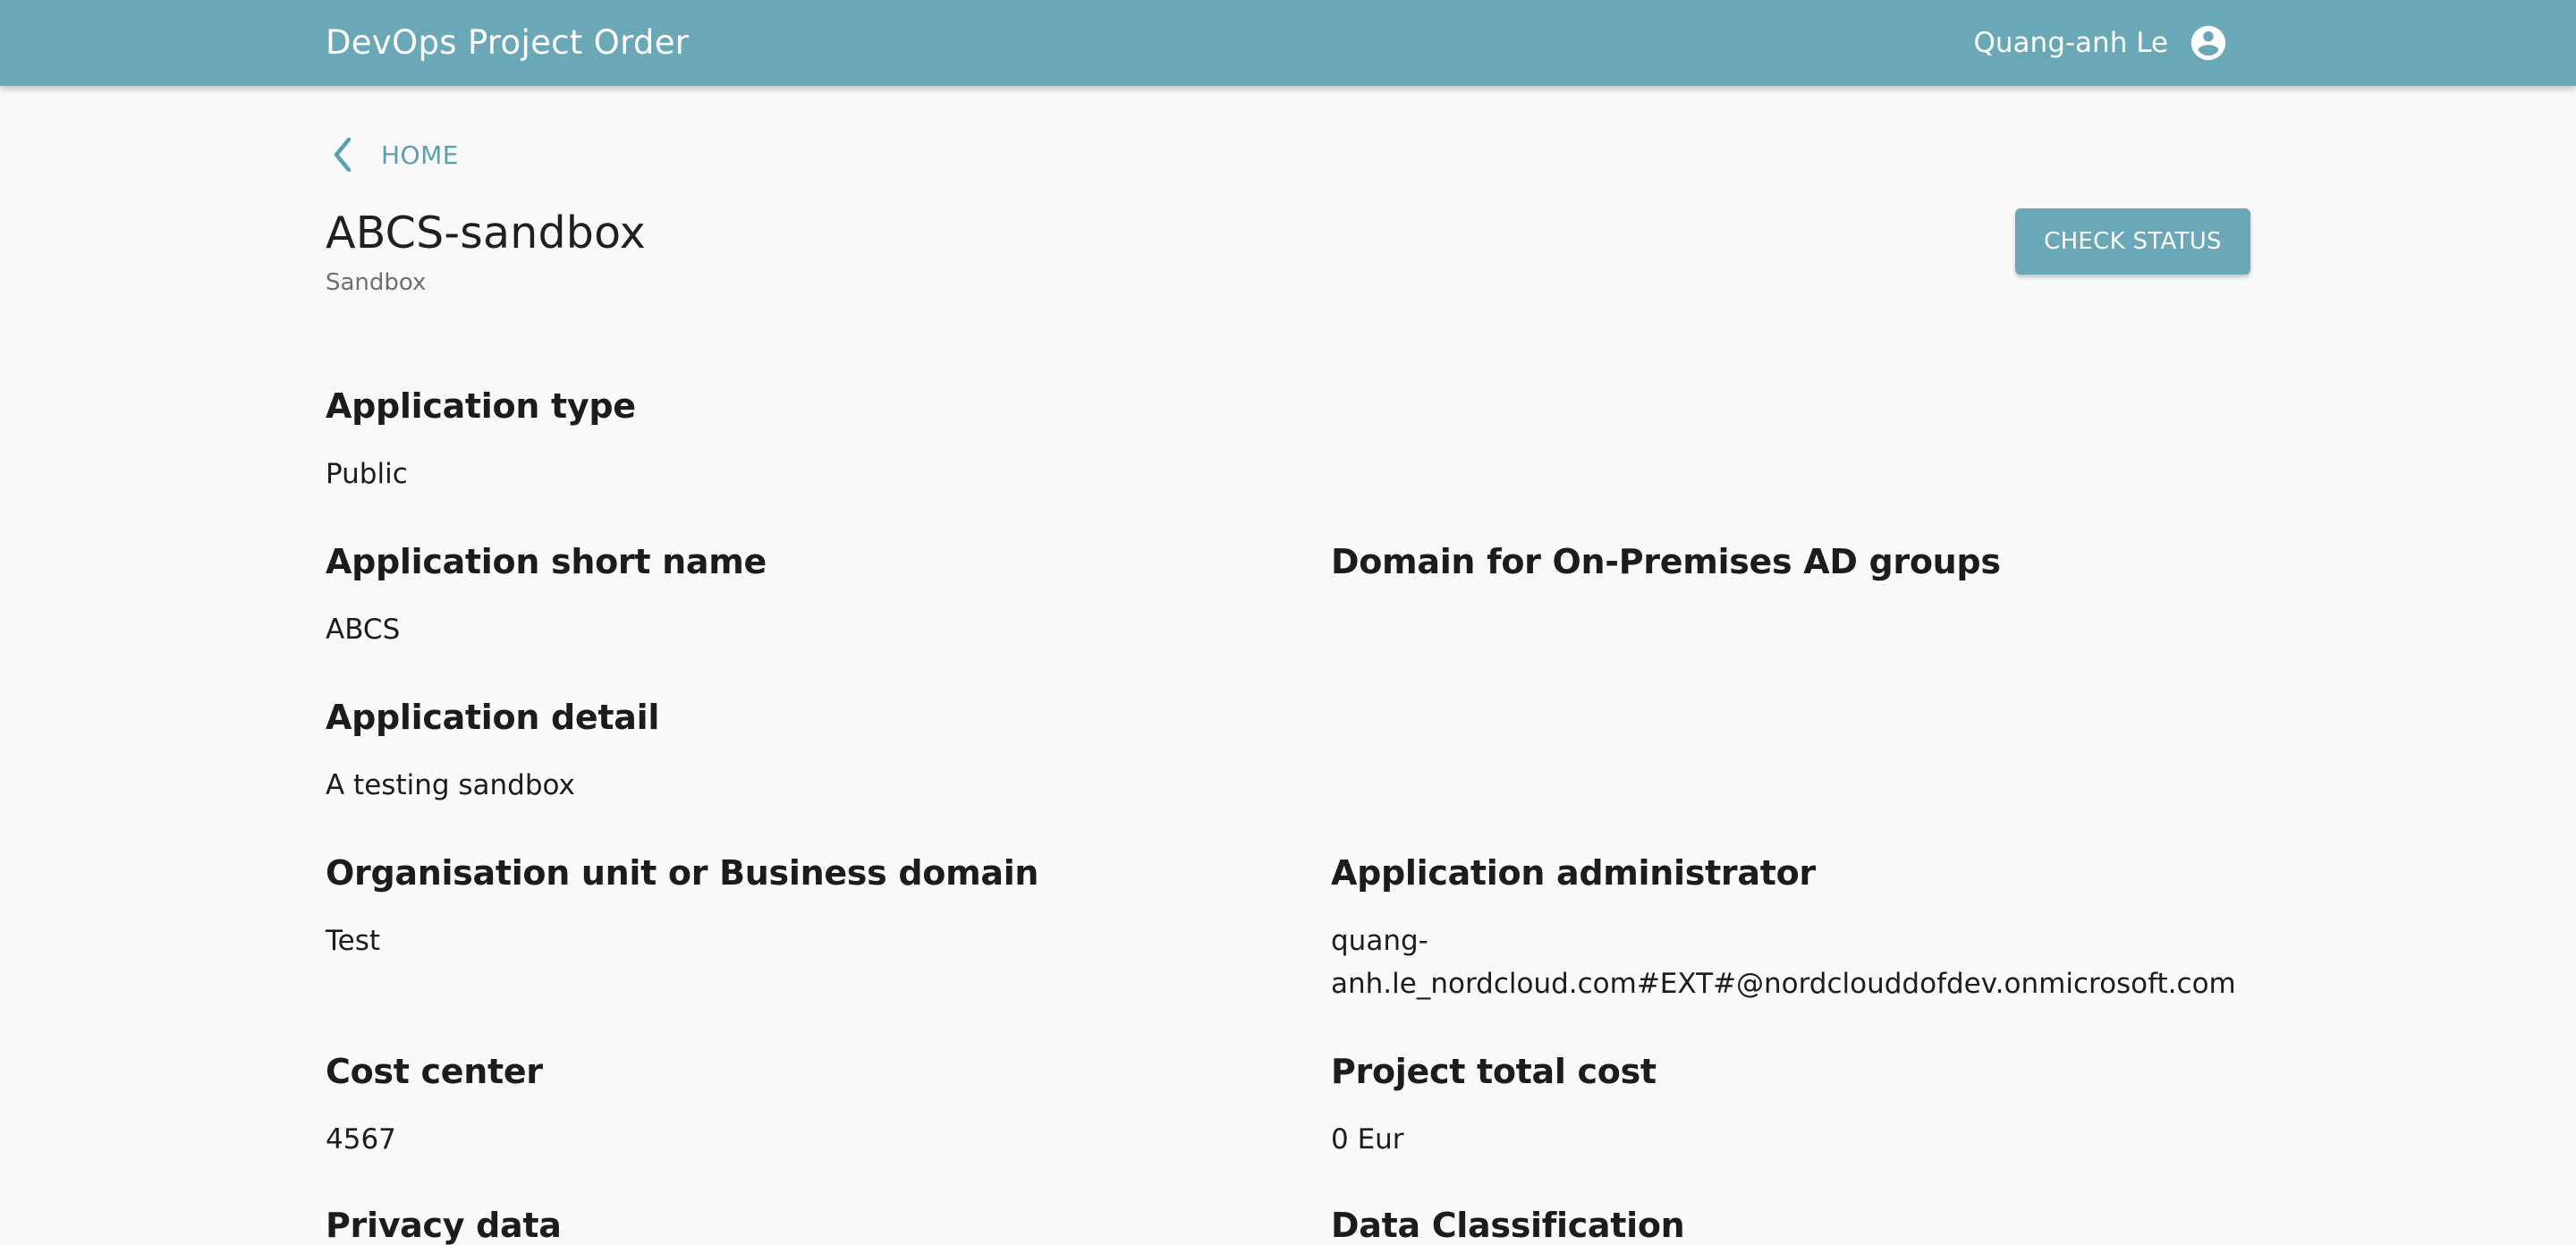 Image resolution: width=2576 pixels, height=1245 pixels. I want to click on field-application-detail: Application detail A testing sandbox, so click(492, 752).